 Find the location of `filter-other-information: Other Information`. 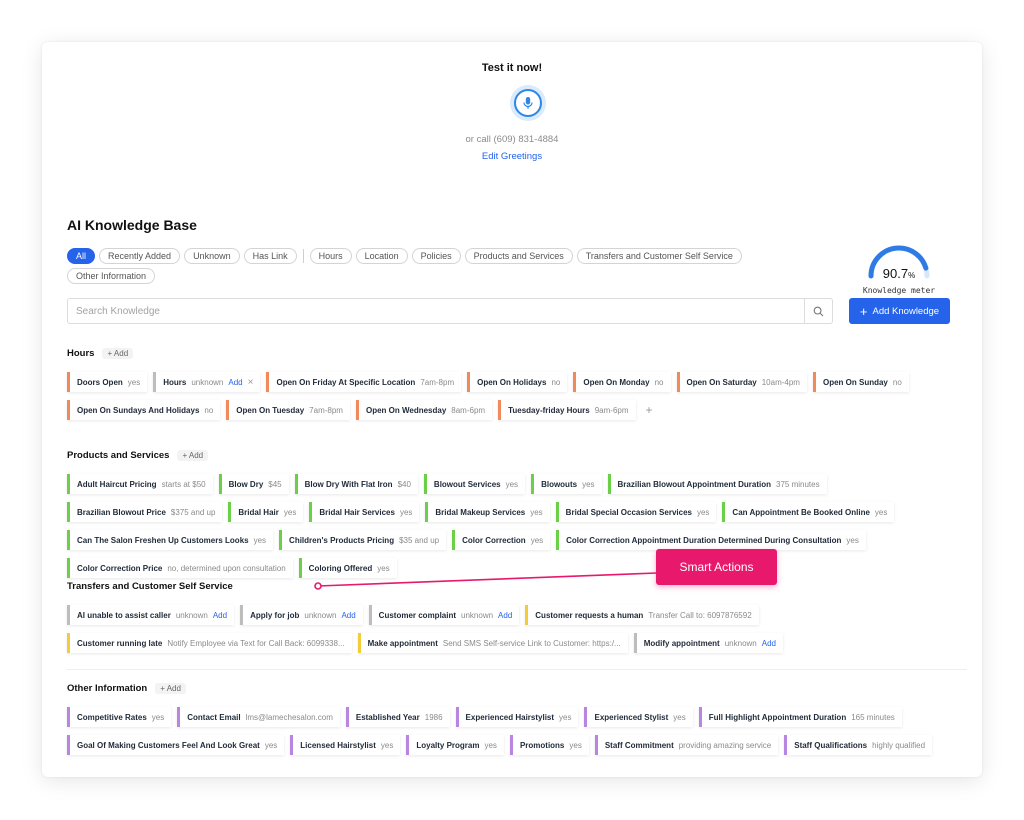

filter-other-information: Other Information is located at coordinates (111, 276).